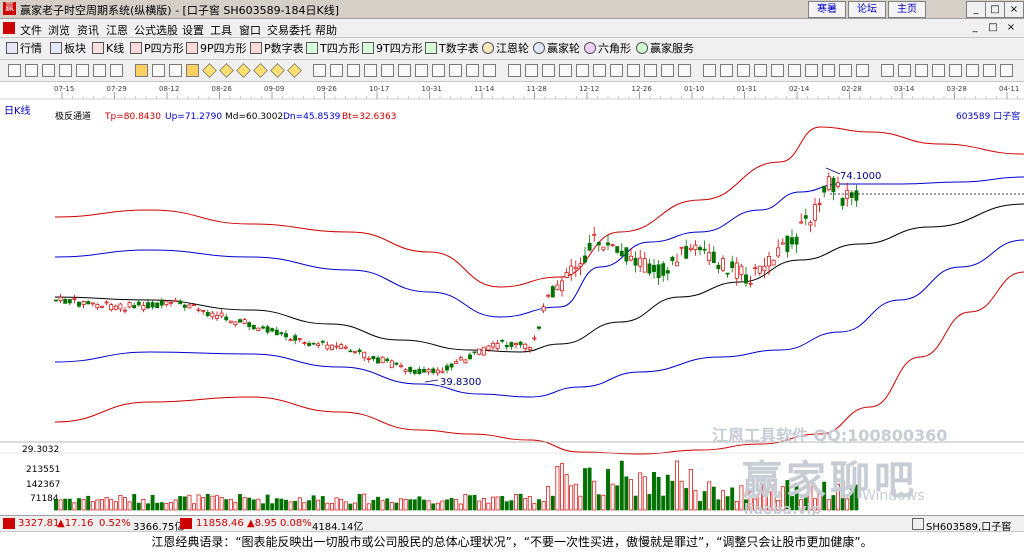 The width and height of the screenshot is (1024, 552). I want to click on toolbar-winner-wheel: 赢家轮, so click(556, 48).